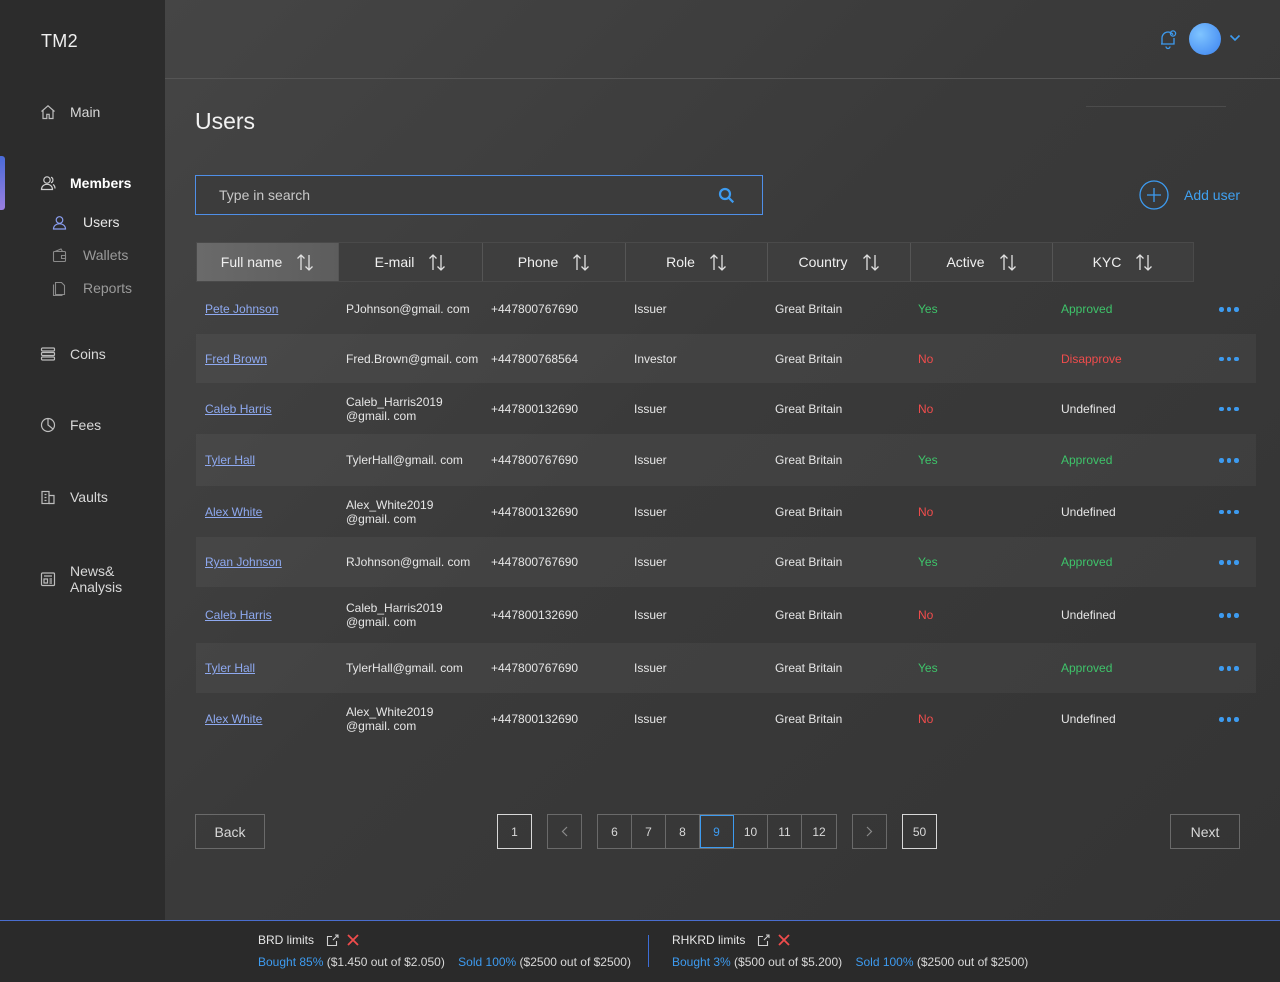  What do you see at coordinates (487, 962) in the screenshot?
I see `sold-percent: Sold 100%` at bounding box center [487, 962].